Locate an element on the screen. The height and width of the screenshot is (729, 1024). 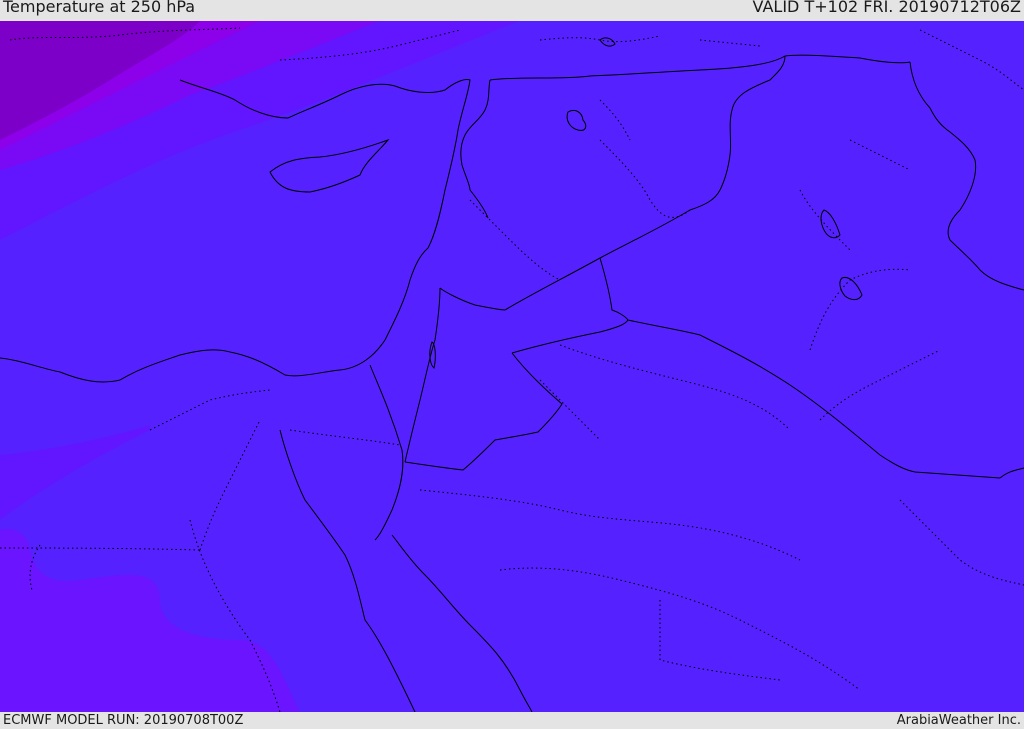
valid-time: VALID T+102 FRI. 20190712T06Z is located at coordinates (886, 8).